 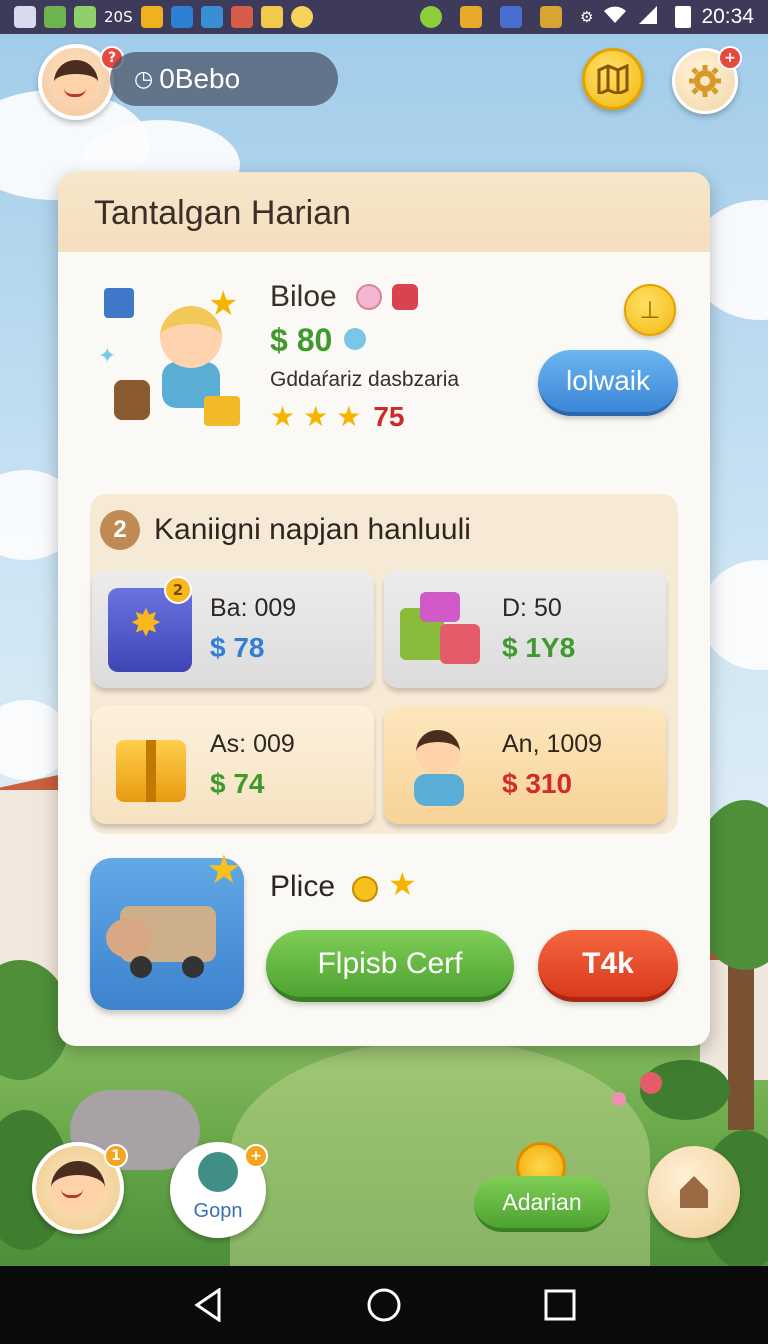 What do you see at coordinates (253, 608) in the screenshot?
I see `card-label: Ba: 009` at bounding box center [253, 608].